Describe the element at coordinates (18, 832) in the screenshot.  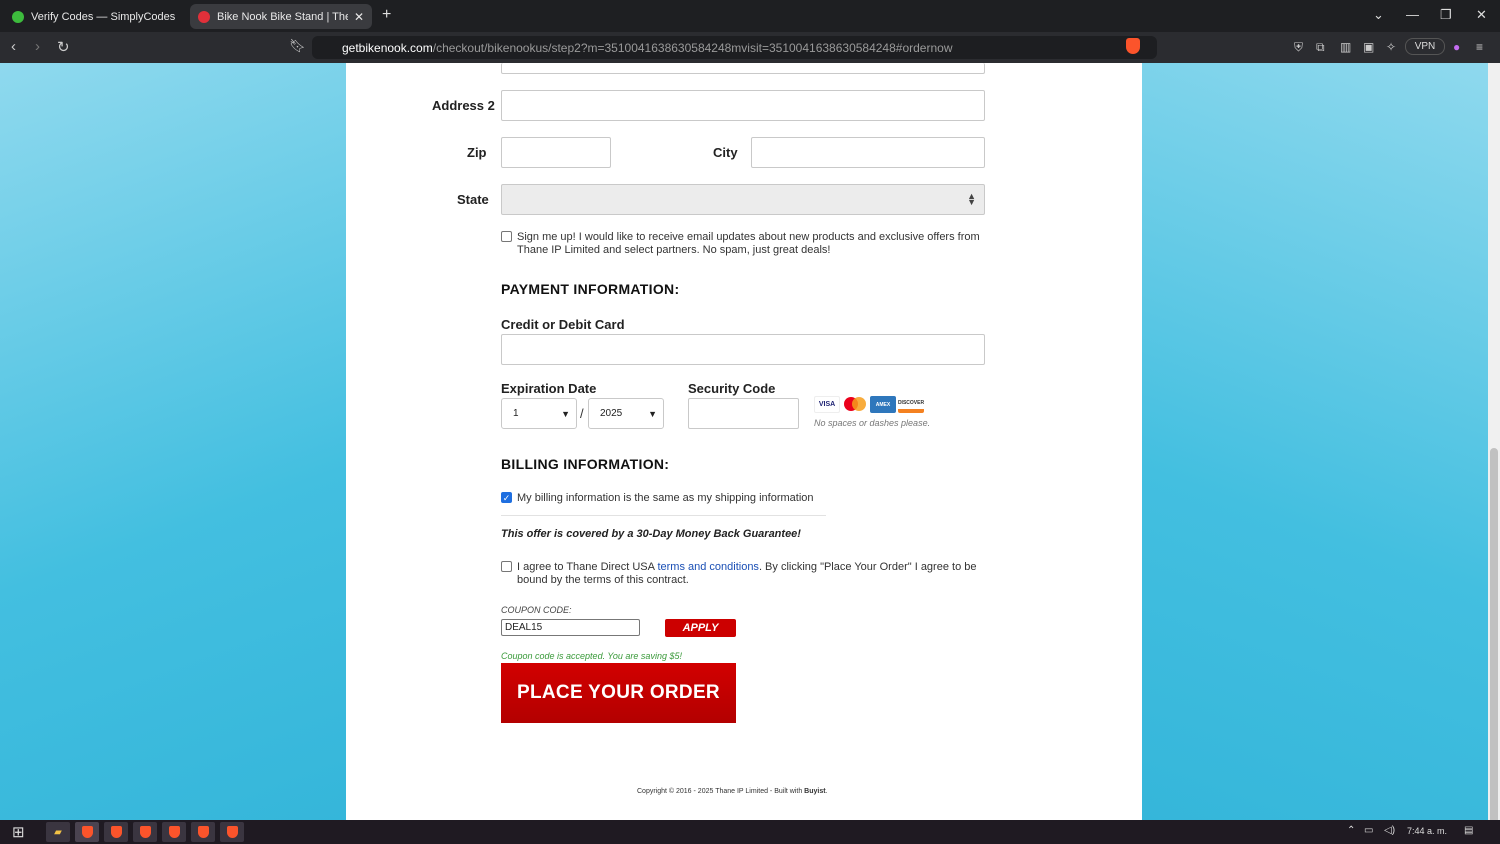
I see `start-icon: ⊞` at that location.